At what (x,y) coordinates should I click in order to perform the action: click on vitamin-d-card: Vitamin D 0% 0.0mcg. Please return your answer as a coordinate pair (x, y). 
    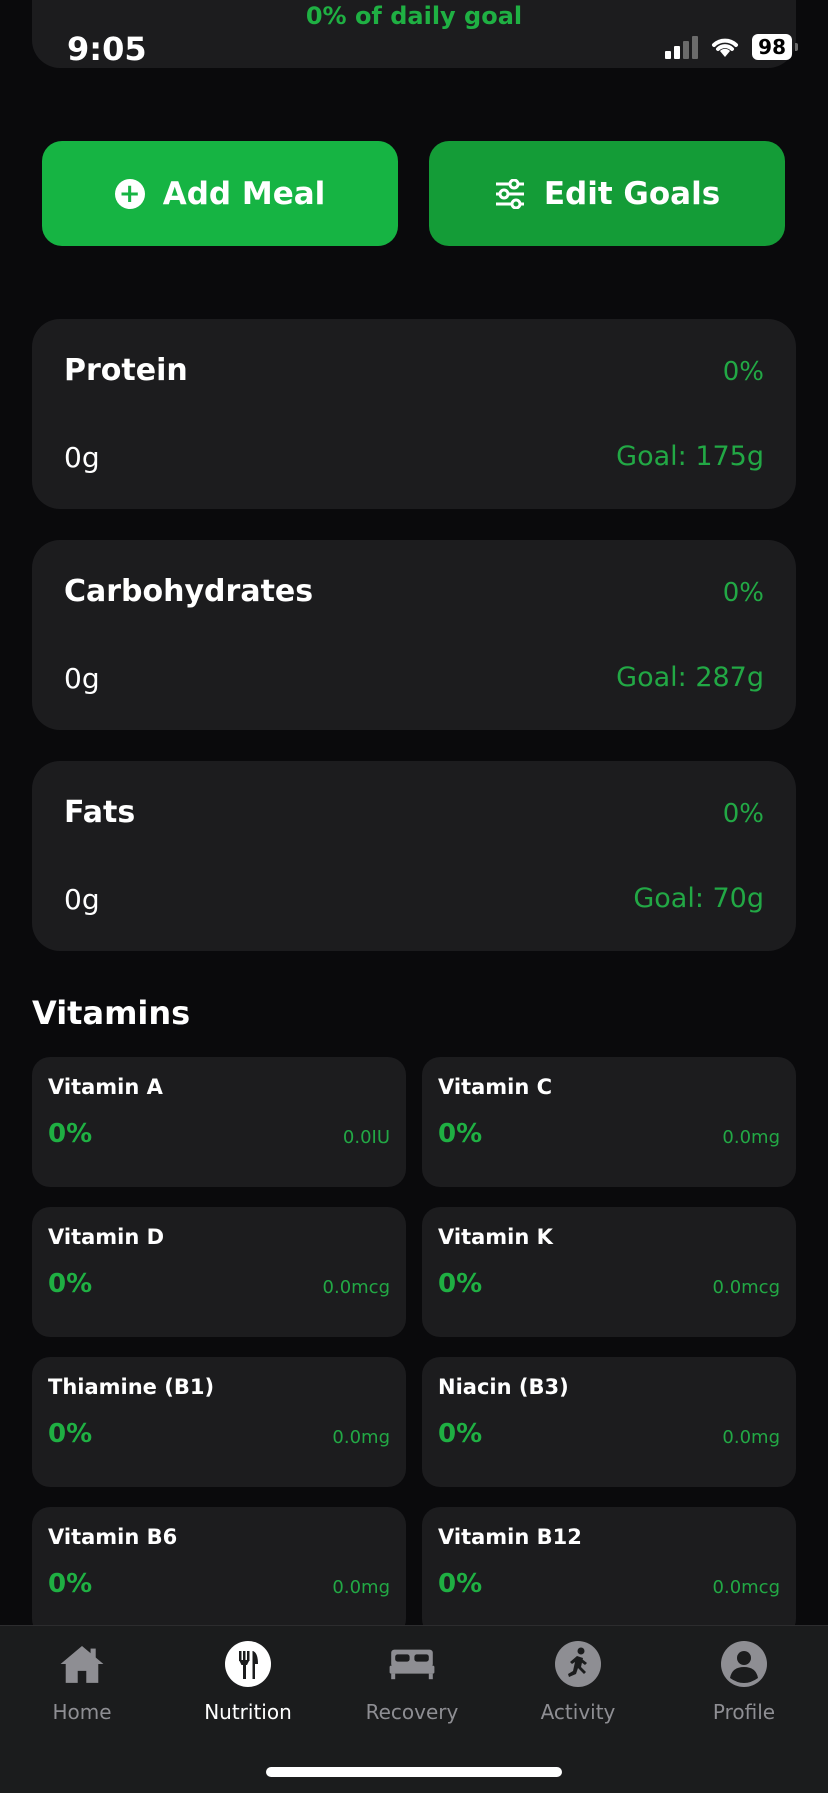
    Looking at the image, I should click on (219, 1272).